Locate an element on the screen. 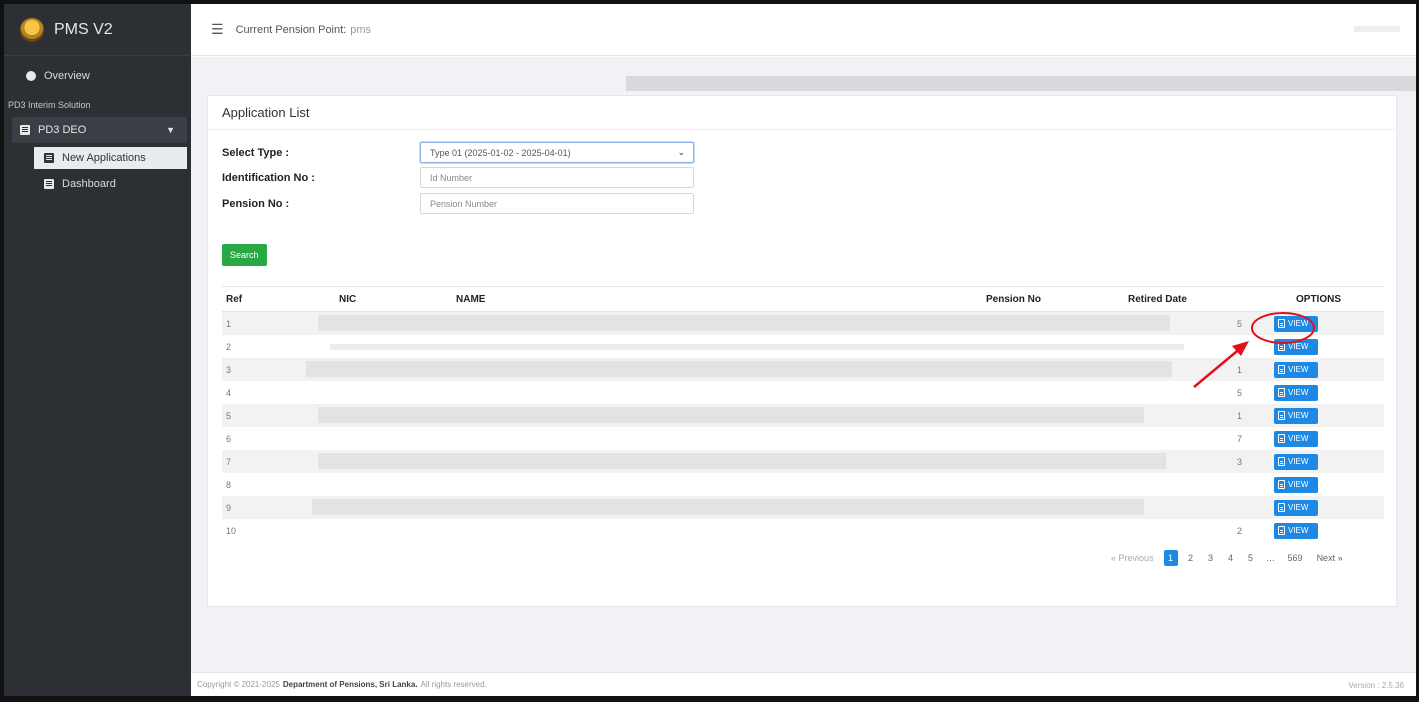  pension-point-value: pms is located at coordinates (361, 29).